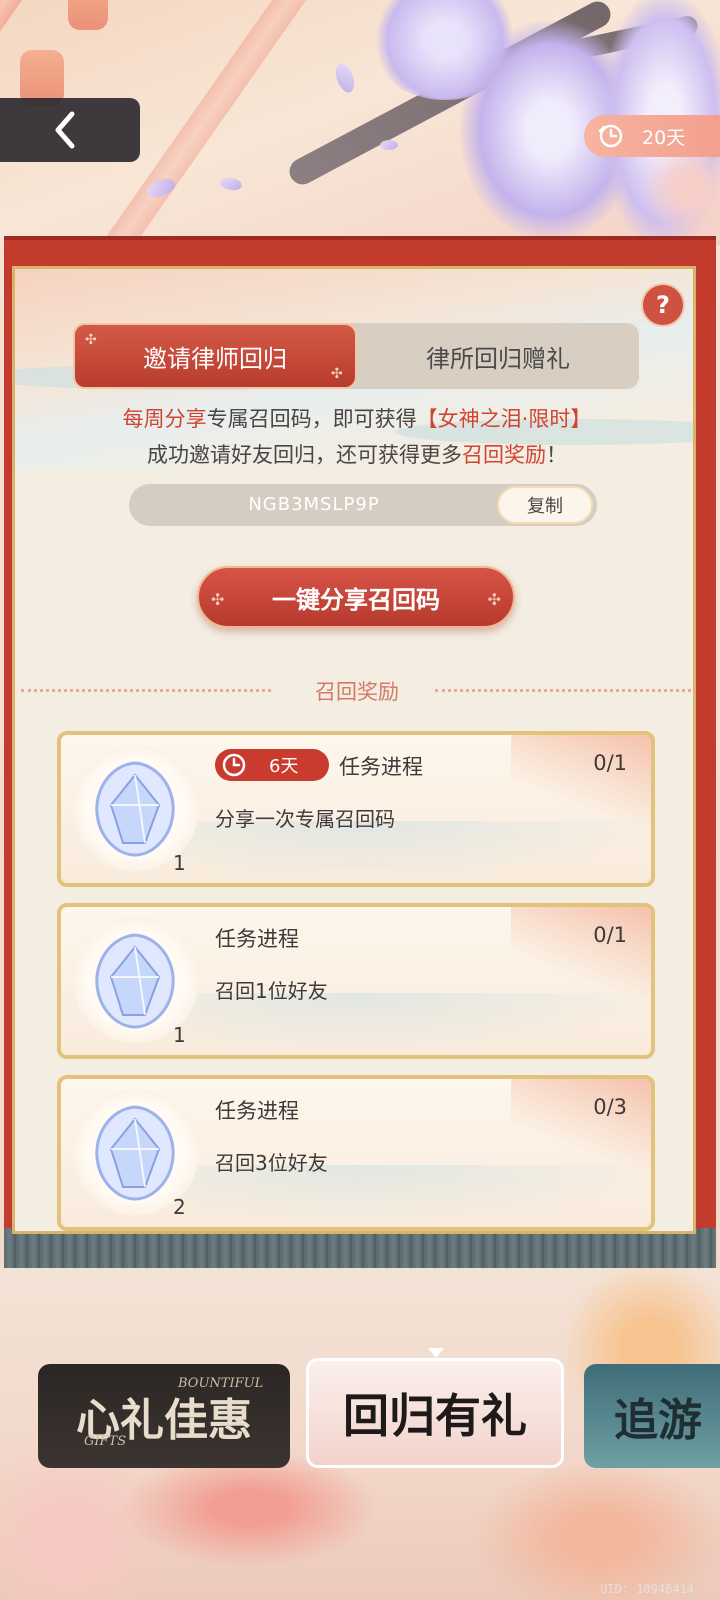 The width and height of the screenshot is (720, 1600). I want to click on carousel-item-return-gift: 回归有礼, so click(435, 1413).